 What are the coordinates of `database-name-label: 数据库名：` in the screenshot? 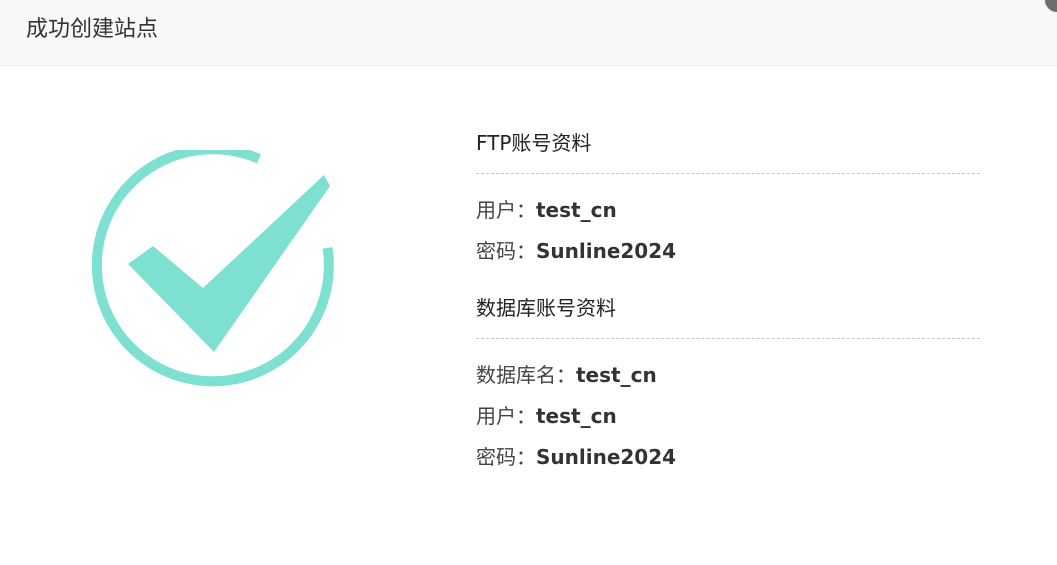 It's located at (526, 375).